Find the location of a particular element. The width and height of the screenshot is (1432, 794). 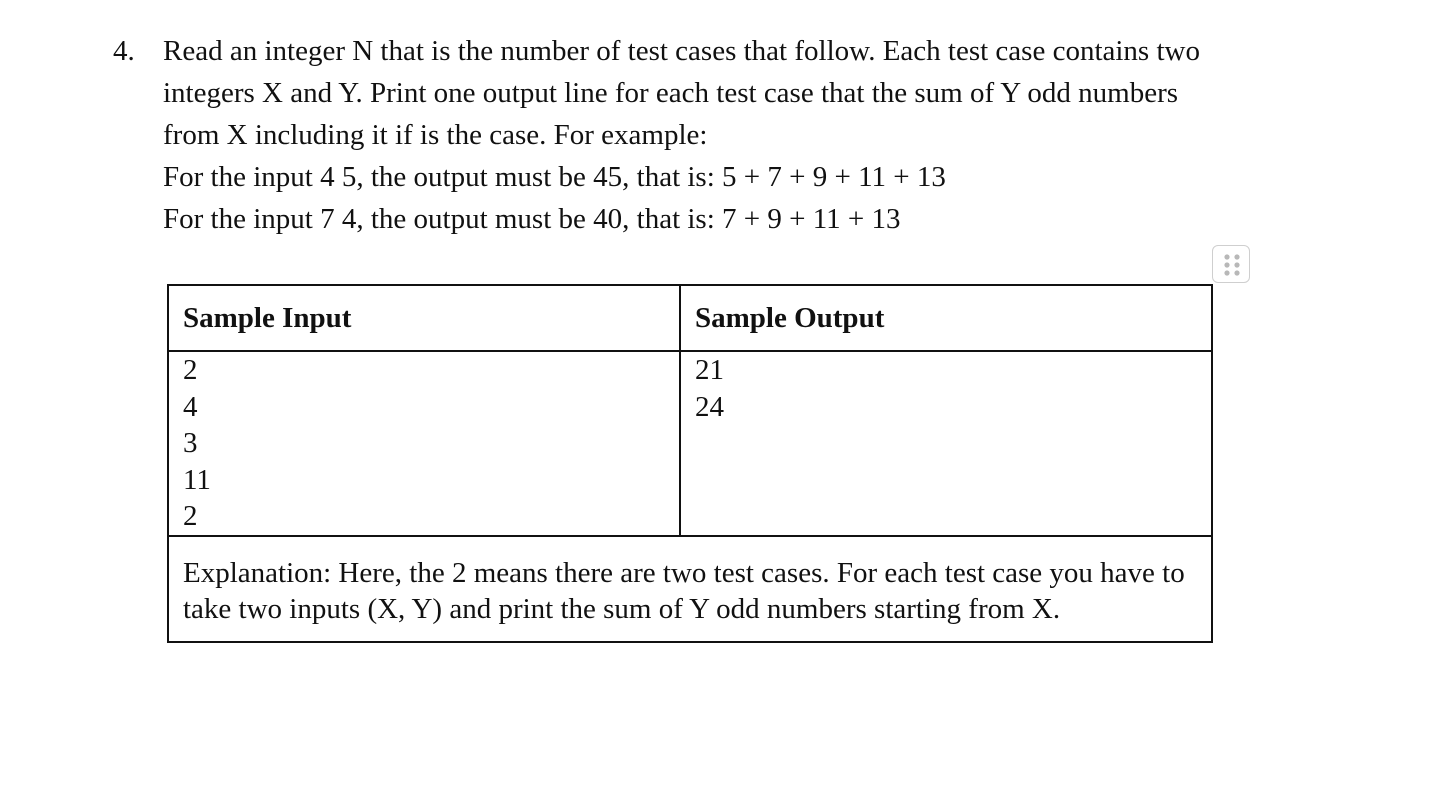

table-header-row: Sample Input Sample Output is located at coordinates (690, 318).